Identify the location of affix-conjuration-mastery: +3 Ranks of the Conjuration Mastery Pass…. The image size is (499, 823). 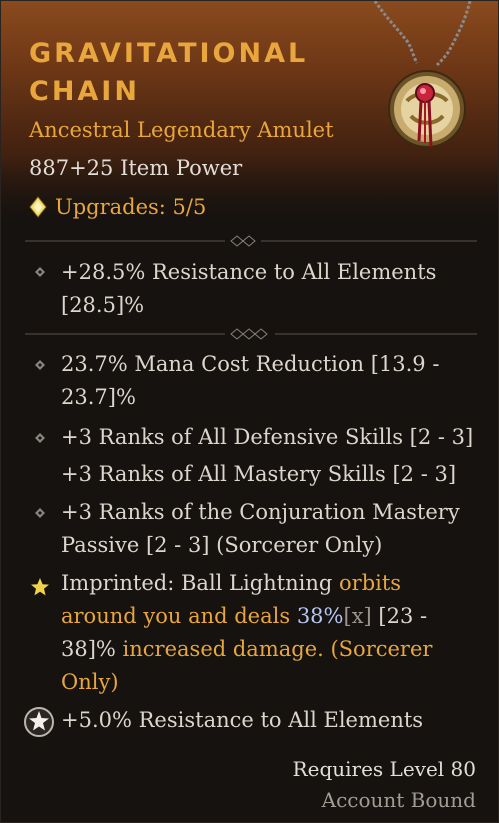
(271, 529).